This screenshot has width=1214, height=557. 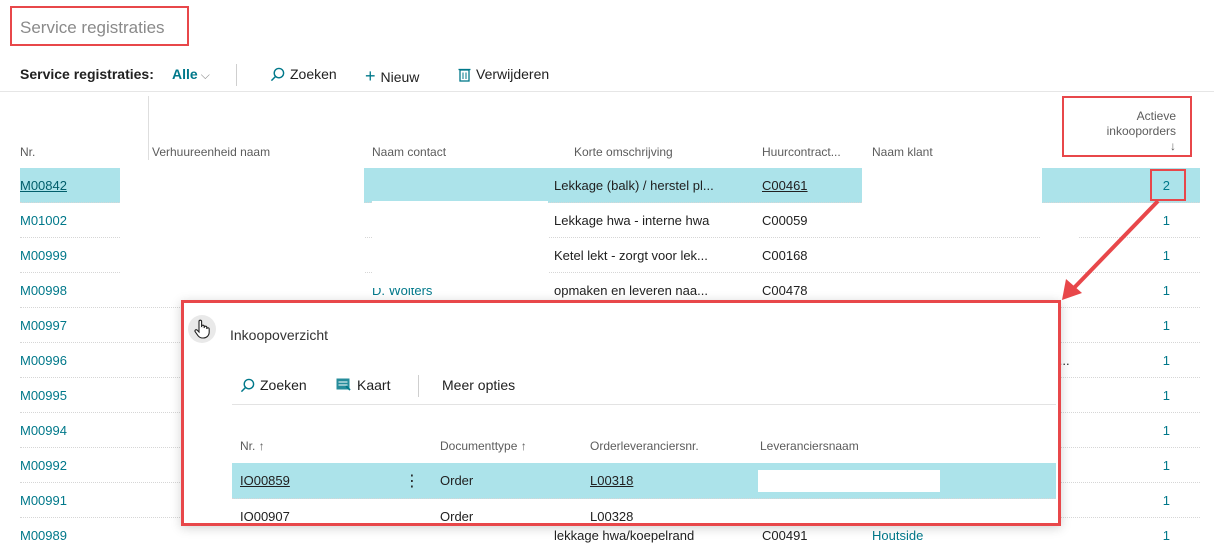 I want to click on popup-column-header-vendor-name: Leveranciersnaam, so click(x=809, y=446).